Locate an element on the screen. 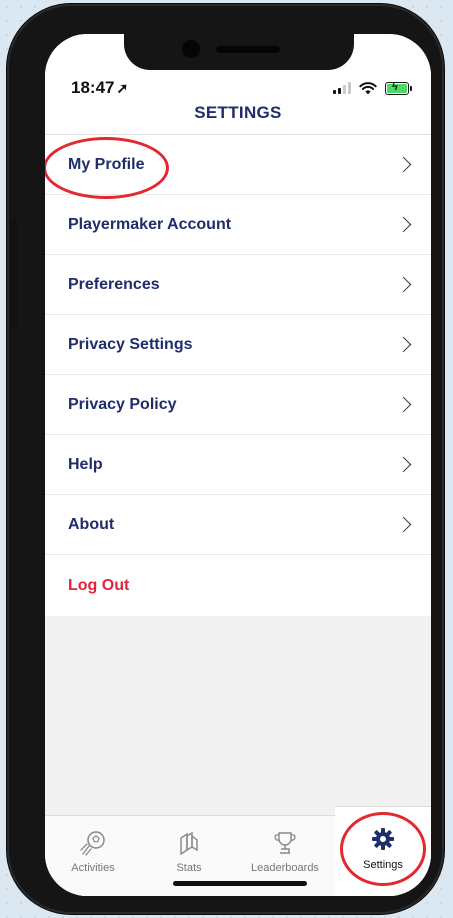  tab-activities: Activities is located at coordinates (93, 856).